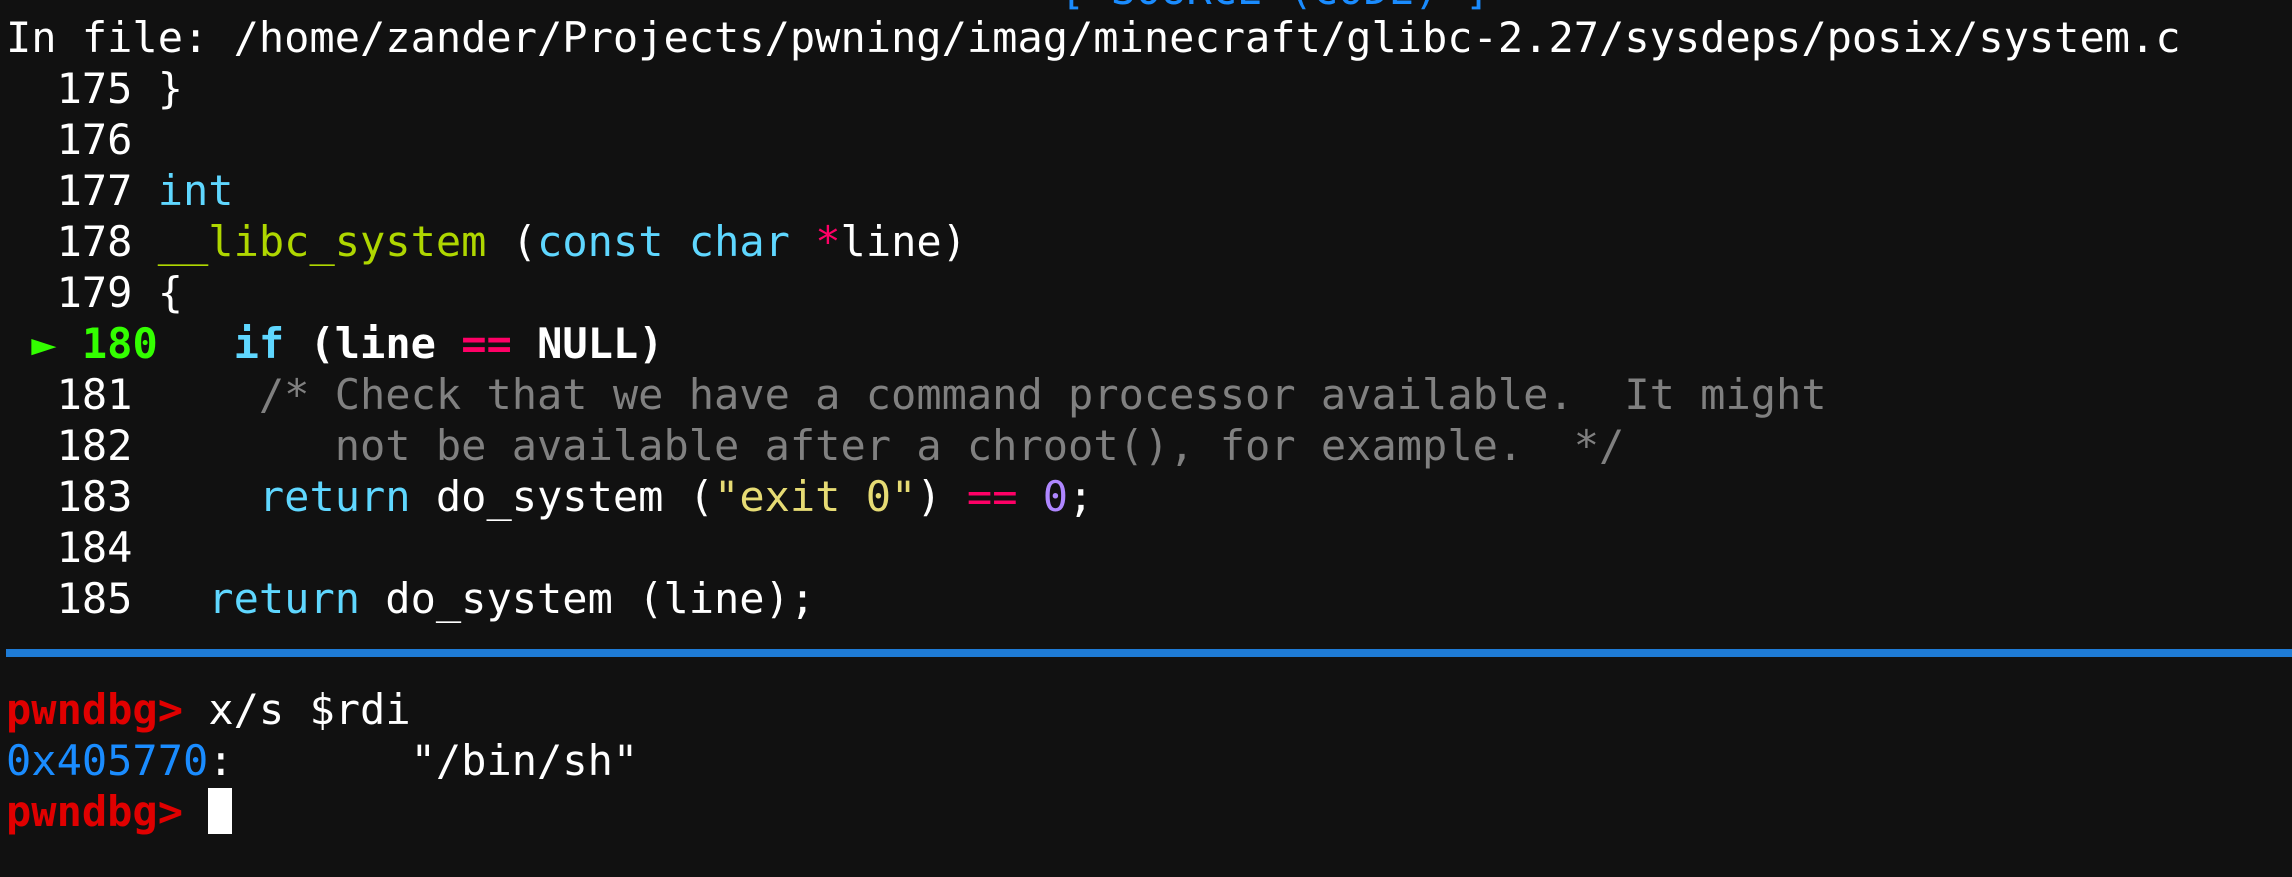  What do you see at coordinates (259, 343) in the screenshot?
I see `code-keyword: if` at bounding box center [259, 343].